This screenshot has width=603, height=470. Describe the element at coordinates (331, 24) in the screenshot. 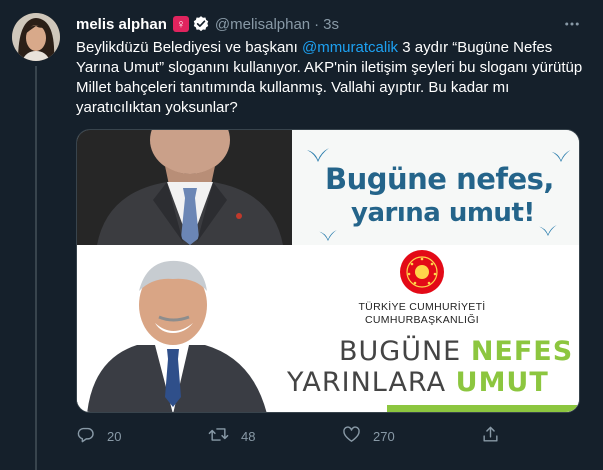

I see `tweet-time: 3s` at that location.